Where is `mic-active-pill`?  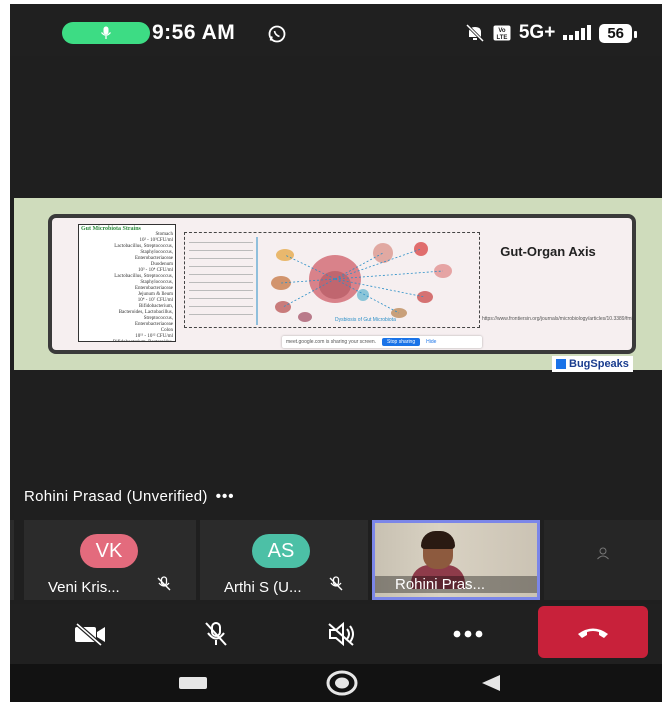 mic-active-pill is located at coordinates (106, 33).